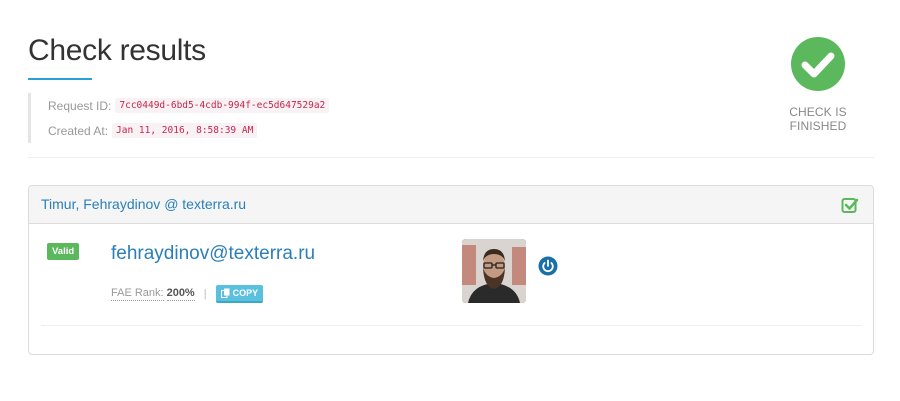 The image size is (900, 401). Describe the element at coordinates (818, 119) in the screenshot. I see `status-text: CHECK IS FINISHED` at that location.